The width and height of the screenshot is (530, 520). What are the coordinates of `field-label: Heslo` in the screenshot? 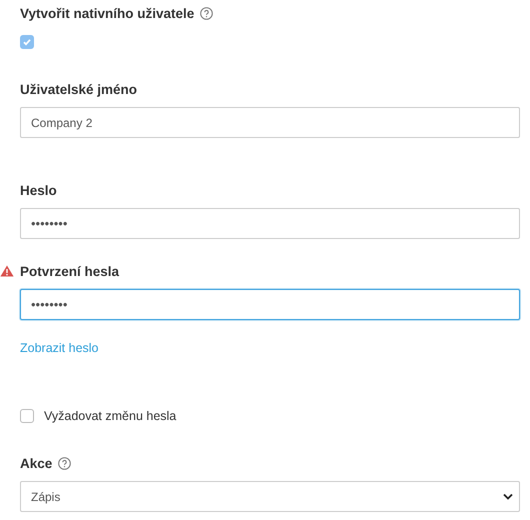 It's located at (38, 190).